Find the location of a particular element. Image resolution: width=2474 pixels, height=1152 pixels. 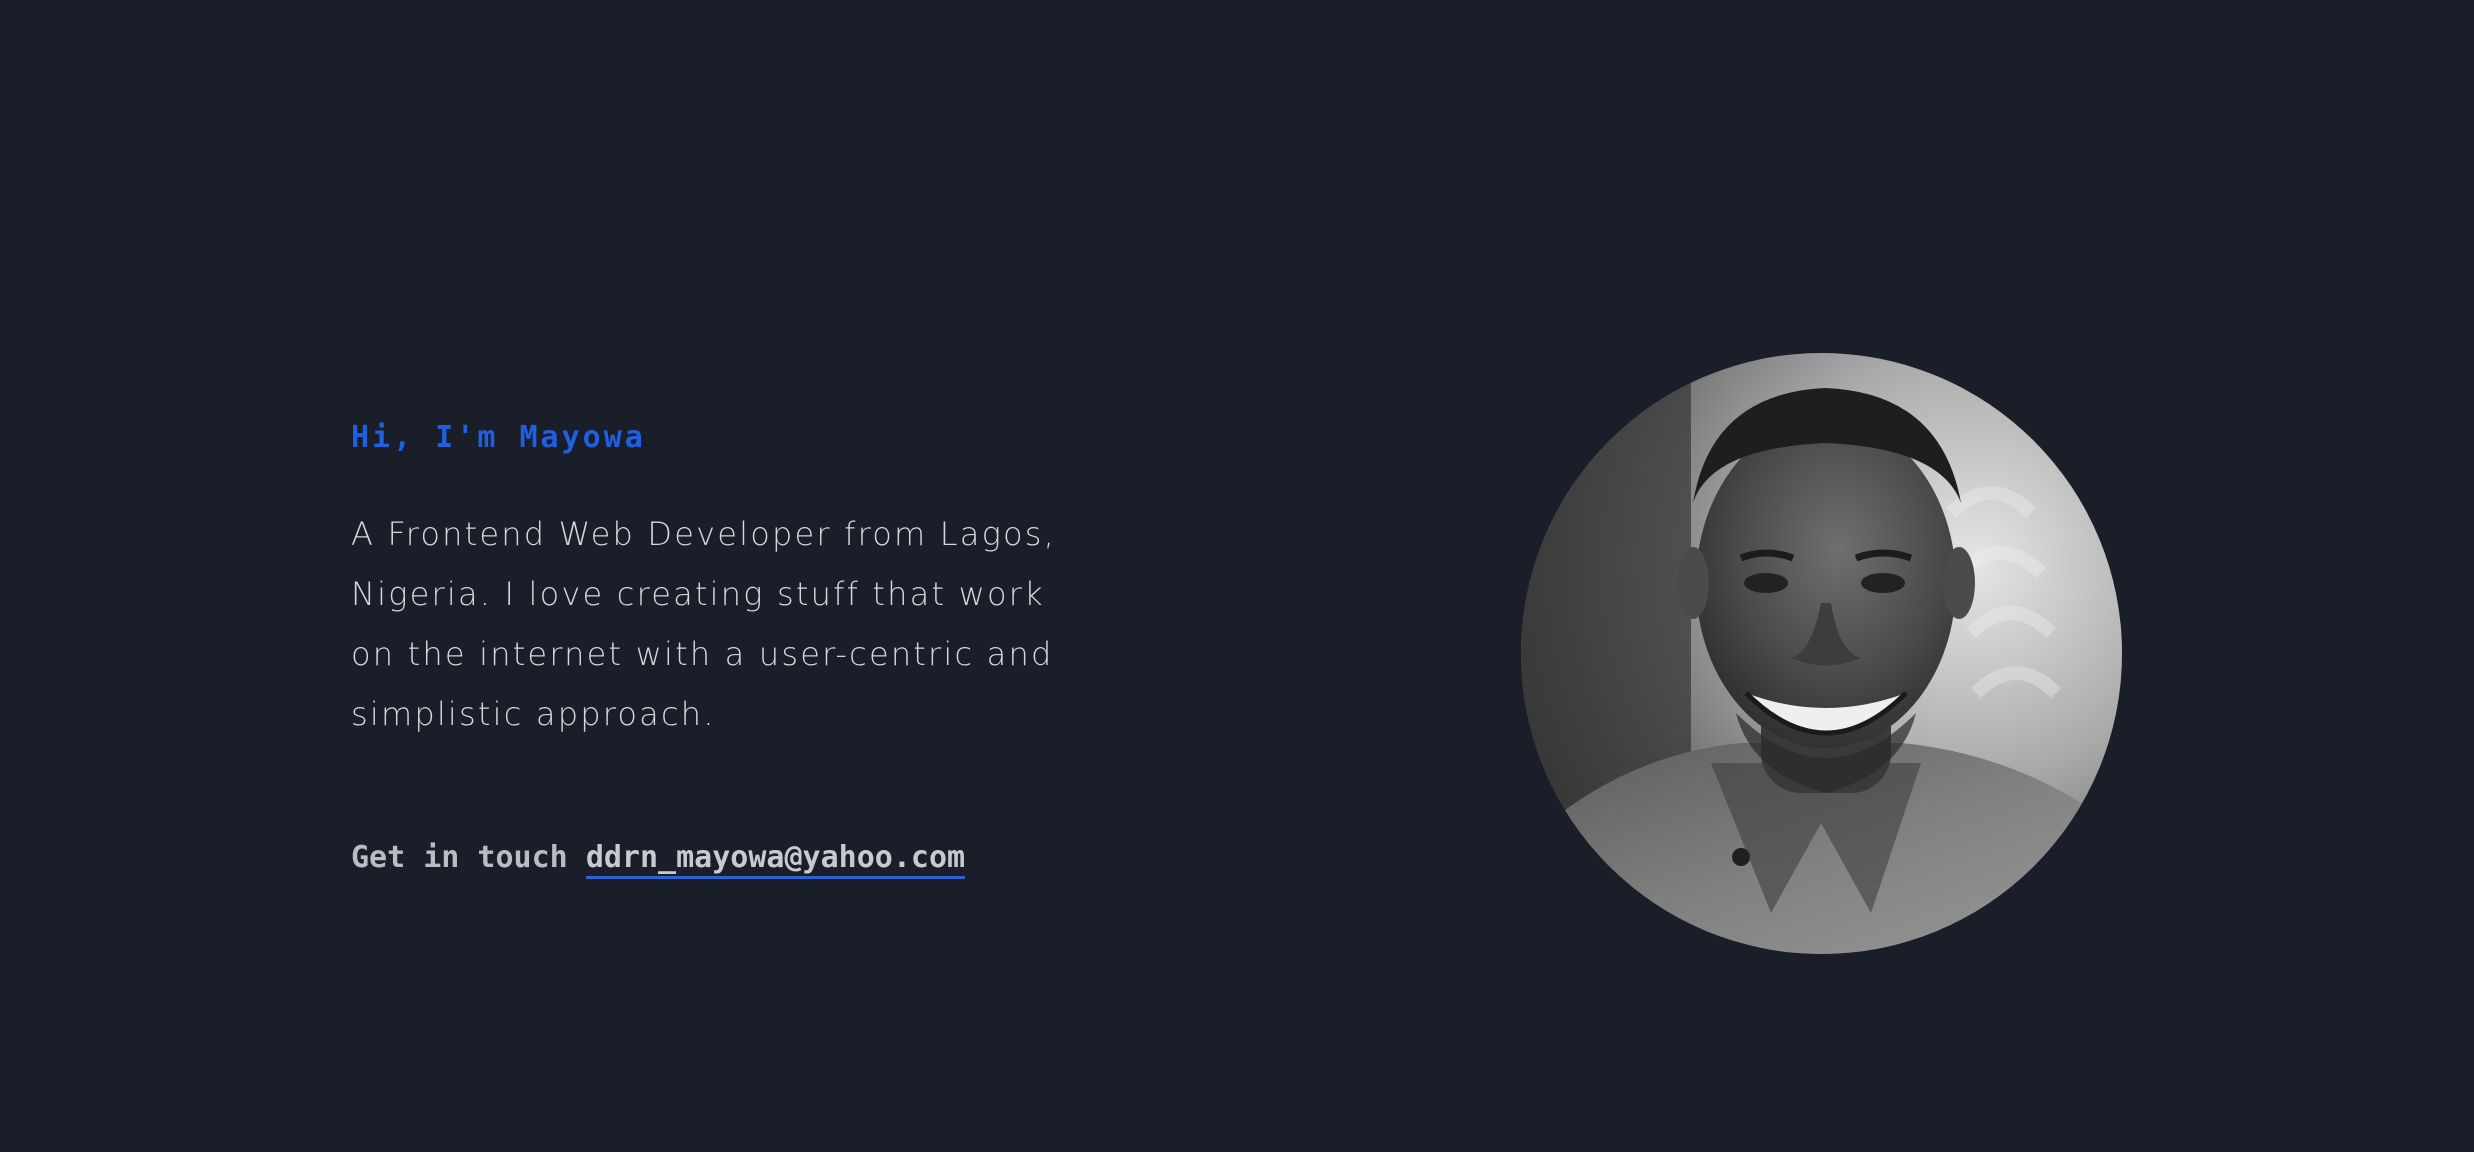

greeting-heading: Hi, I'm Mayowa is located at coordinates (498, 437).